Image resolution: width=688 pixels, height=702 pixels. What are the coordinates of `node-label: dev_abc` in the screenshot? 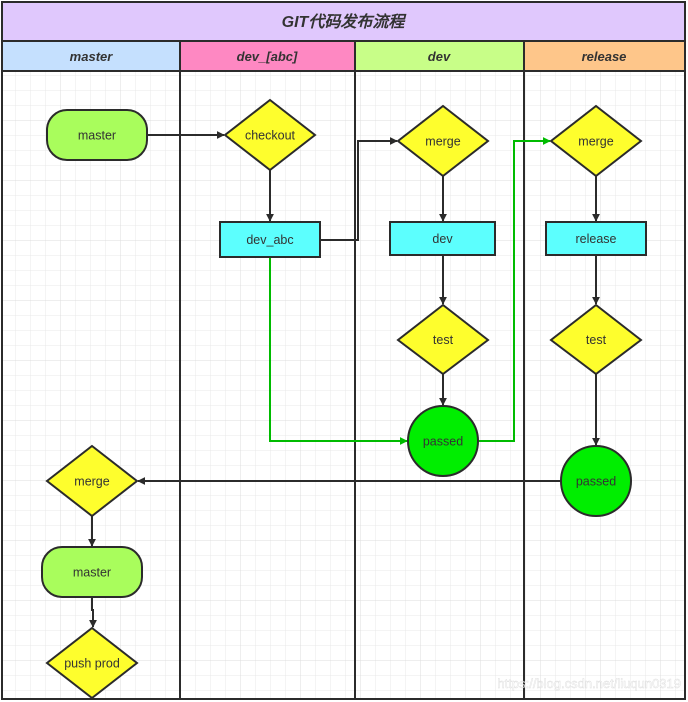 It's located at (269, 240).